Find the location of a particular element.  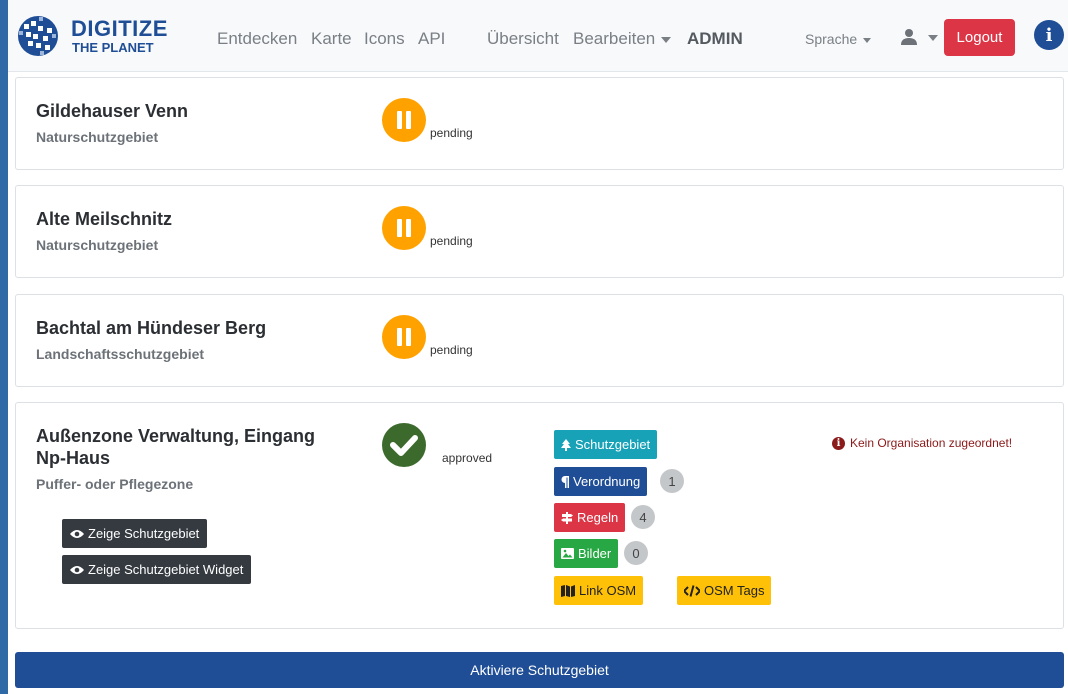

regeln-tag: Regeln is located at coordinates (590, 517).